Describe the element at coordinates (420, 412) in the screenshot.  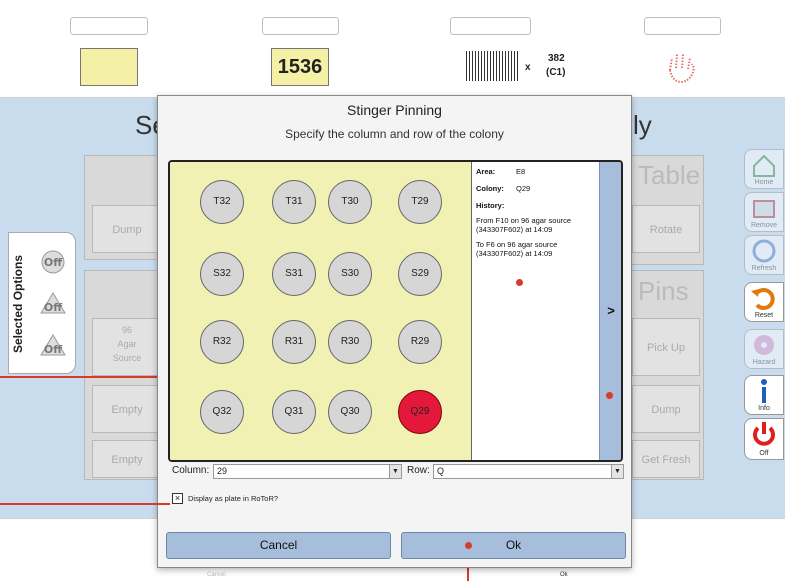
I see `colony-well: Q29` at that location.